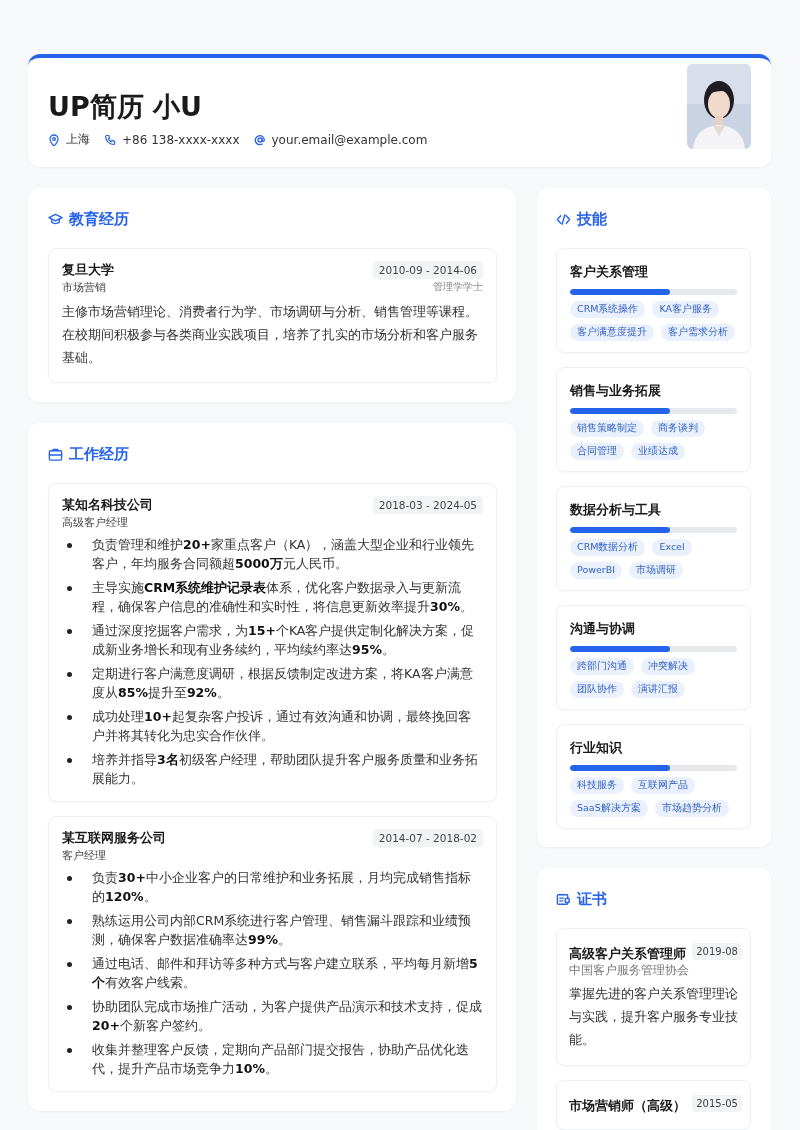 This screenshot has height=1130, width=800. Describe the element at coordinates (563, 899) in the screenshot. I see `certificate-icon` at that location.